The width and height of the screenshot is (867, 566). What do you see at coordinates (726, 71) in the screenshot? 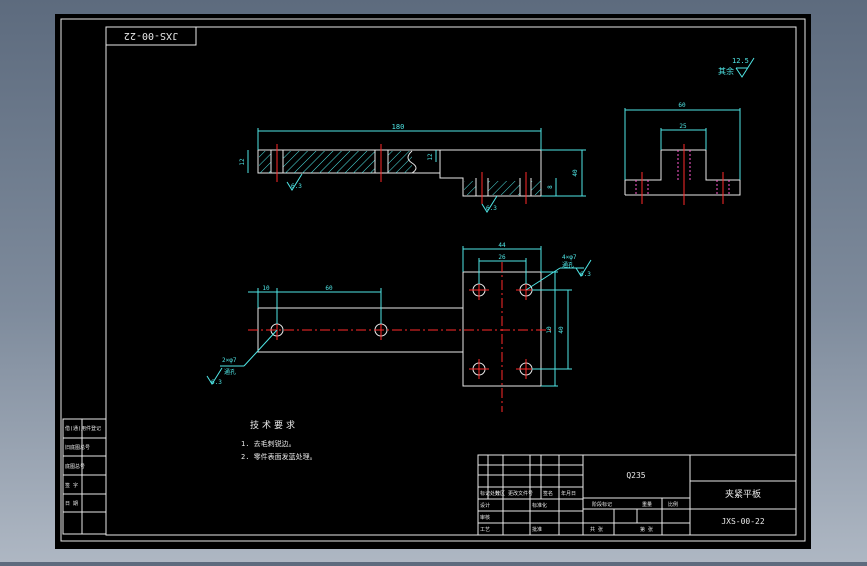
I see `roughness-prefix: 其余` at bounding box center [726, 71].